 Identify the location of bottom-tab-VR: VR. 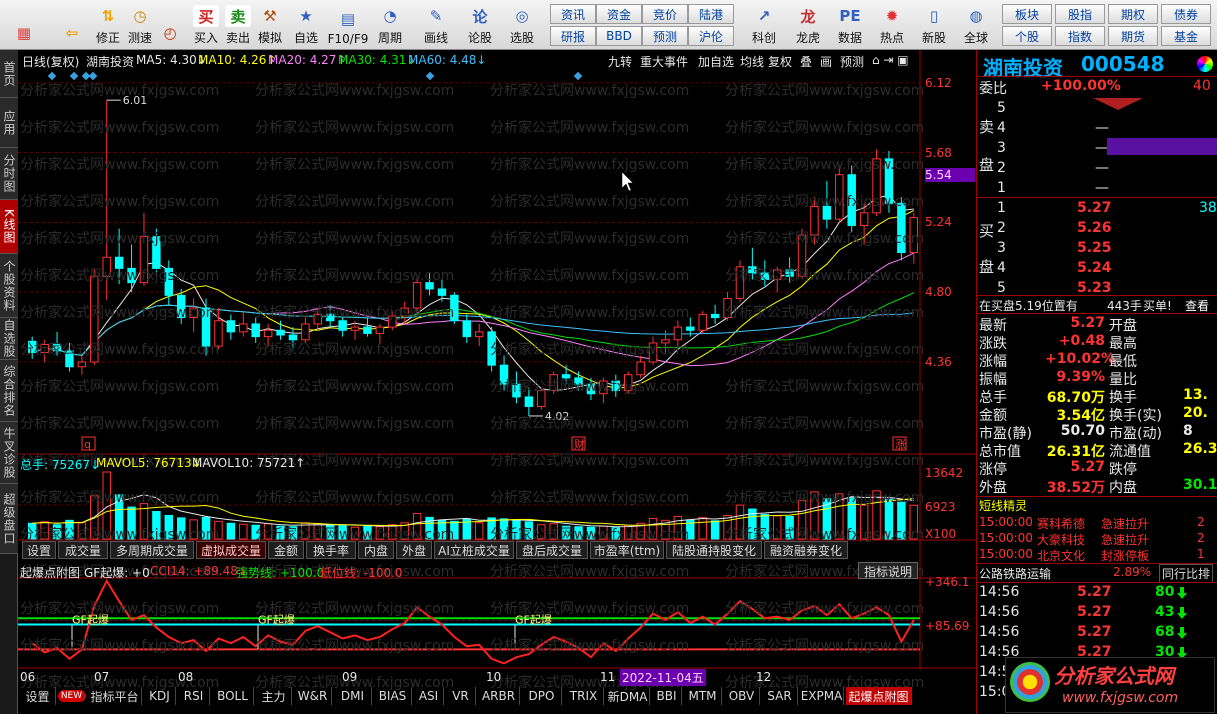
(461, 696).